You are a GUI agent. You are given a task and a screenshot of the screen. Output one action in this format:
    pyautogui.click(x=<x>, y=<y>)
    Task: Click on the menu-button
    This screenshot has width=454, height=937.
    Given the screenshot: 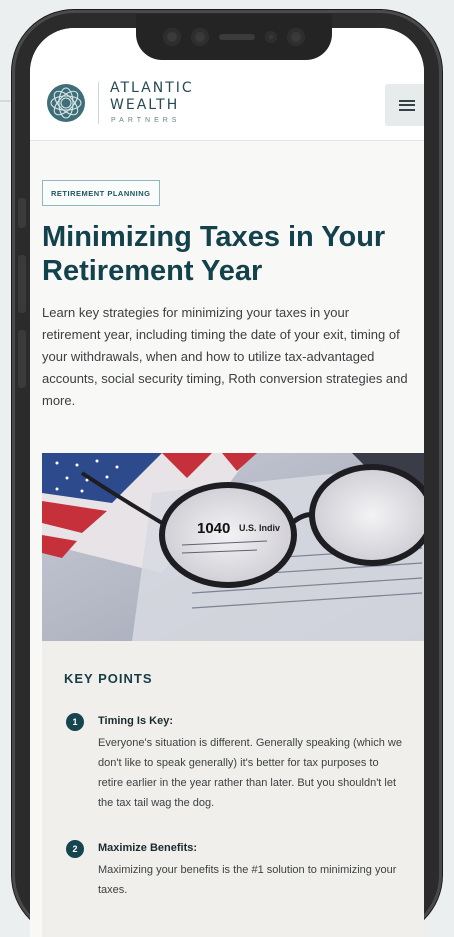 What is the action you would take?
    pyautogui.click(x=404, y=105)
    